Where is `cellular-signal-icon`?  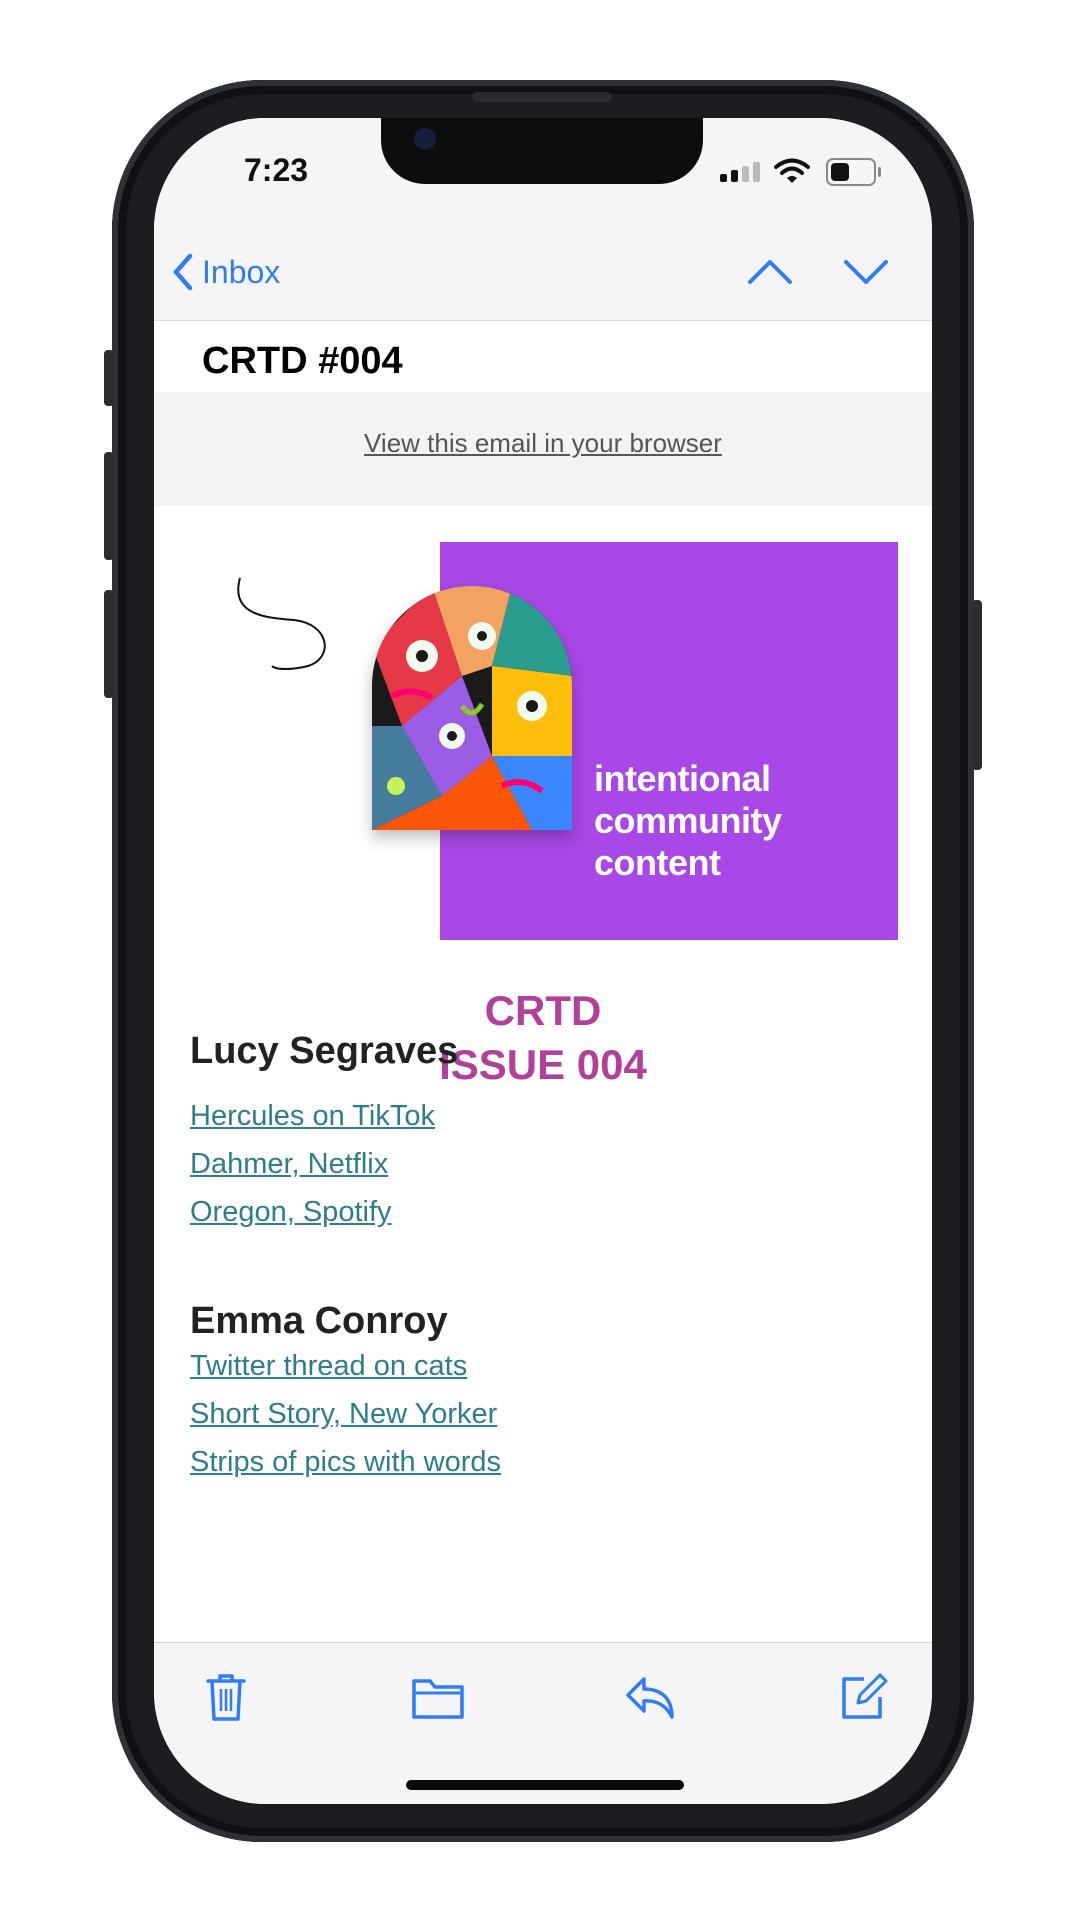
cellular-signal-icon is located at coordinates (740, 172).